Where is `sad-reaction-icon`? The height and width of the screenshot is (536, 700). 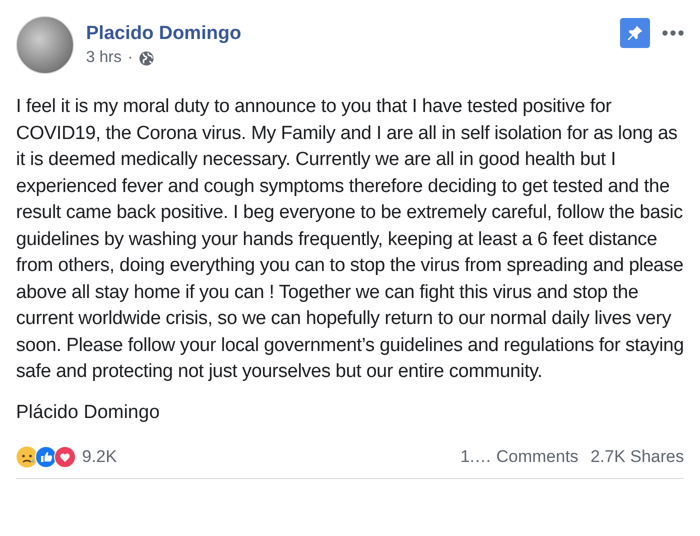
sad-reaction-icon is located at coordinates (27, 457).